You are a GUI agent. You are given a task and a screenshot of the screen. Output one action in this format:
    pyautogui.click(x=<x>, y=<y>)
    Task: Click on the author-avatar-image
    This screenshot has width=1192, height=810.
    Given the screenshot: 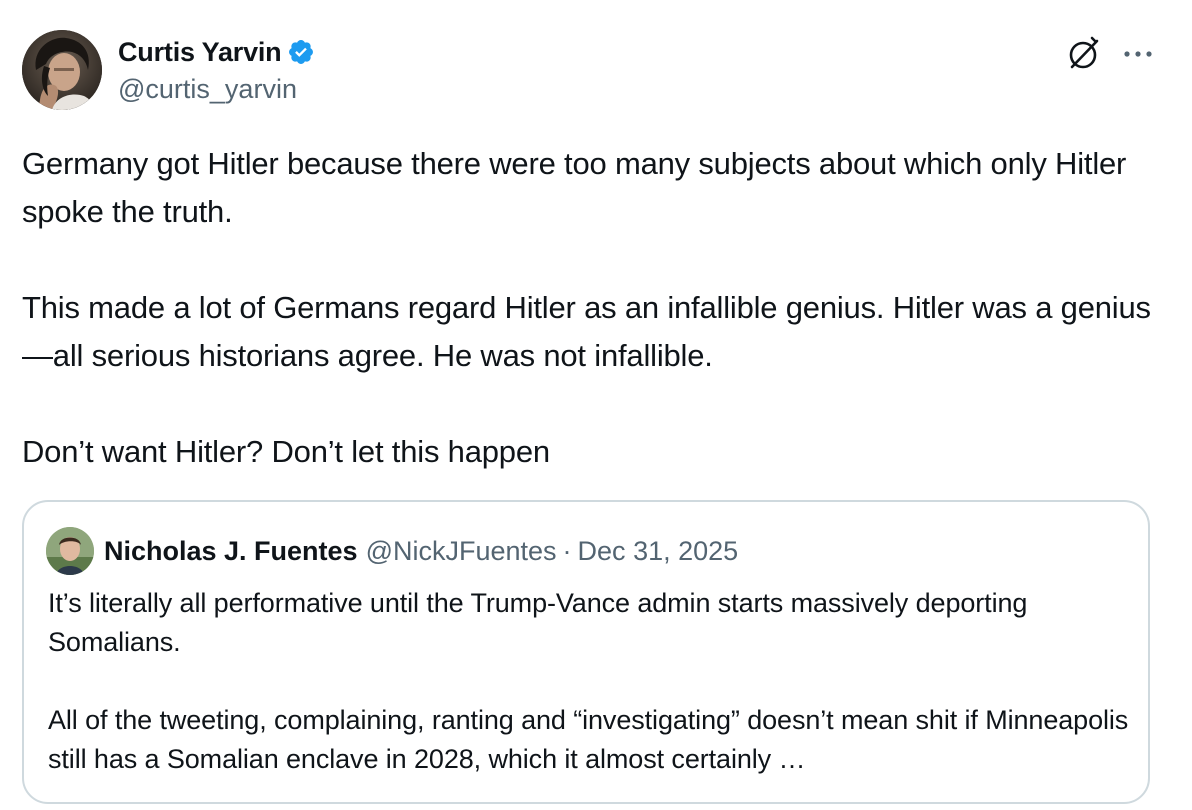 What is the action you would take?
    pyautogui.click(x=62, y=70)
    